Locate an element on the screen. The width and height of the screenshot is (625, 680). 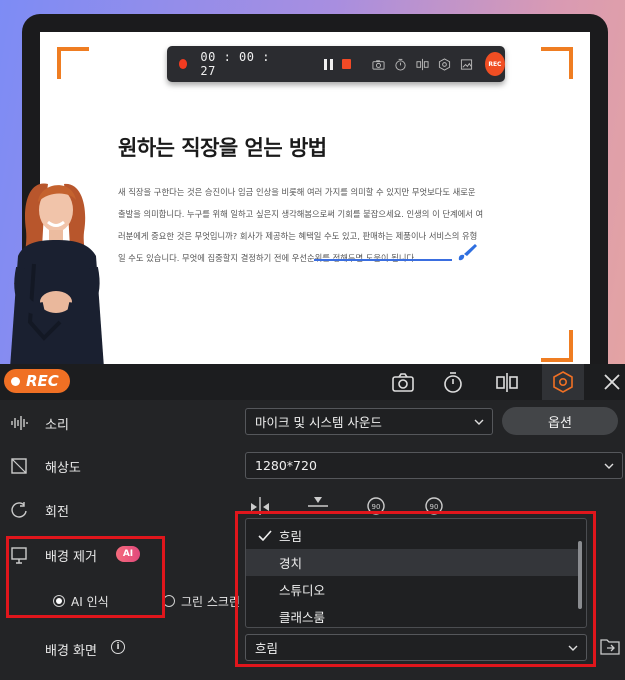
recording-timer: 00 : 00 : 27 is located at coordinates (235, 64).